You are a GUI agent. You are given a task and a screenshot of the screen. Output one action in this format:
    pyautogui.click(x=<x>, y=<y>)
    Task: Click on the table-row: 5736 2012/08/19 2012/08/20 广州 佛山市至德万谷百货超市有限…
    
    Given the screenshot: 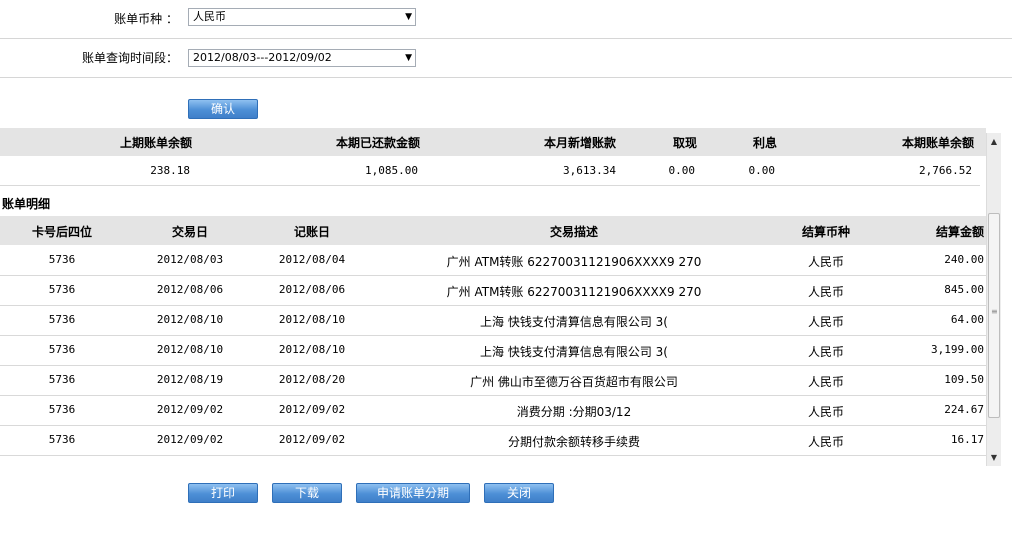 What is the action you would take?
    pyautogui.click(x=493, y=381)
    